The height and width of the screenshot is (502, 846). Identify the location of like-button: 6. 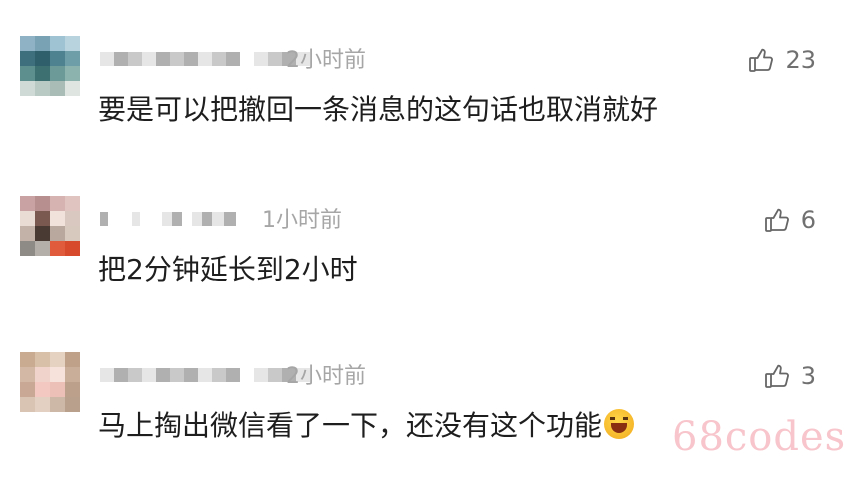
(789, 220).